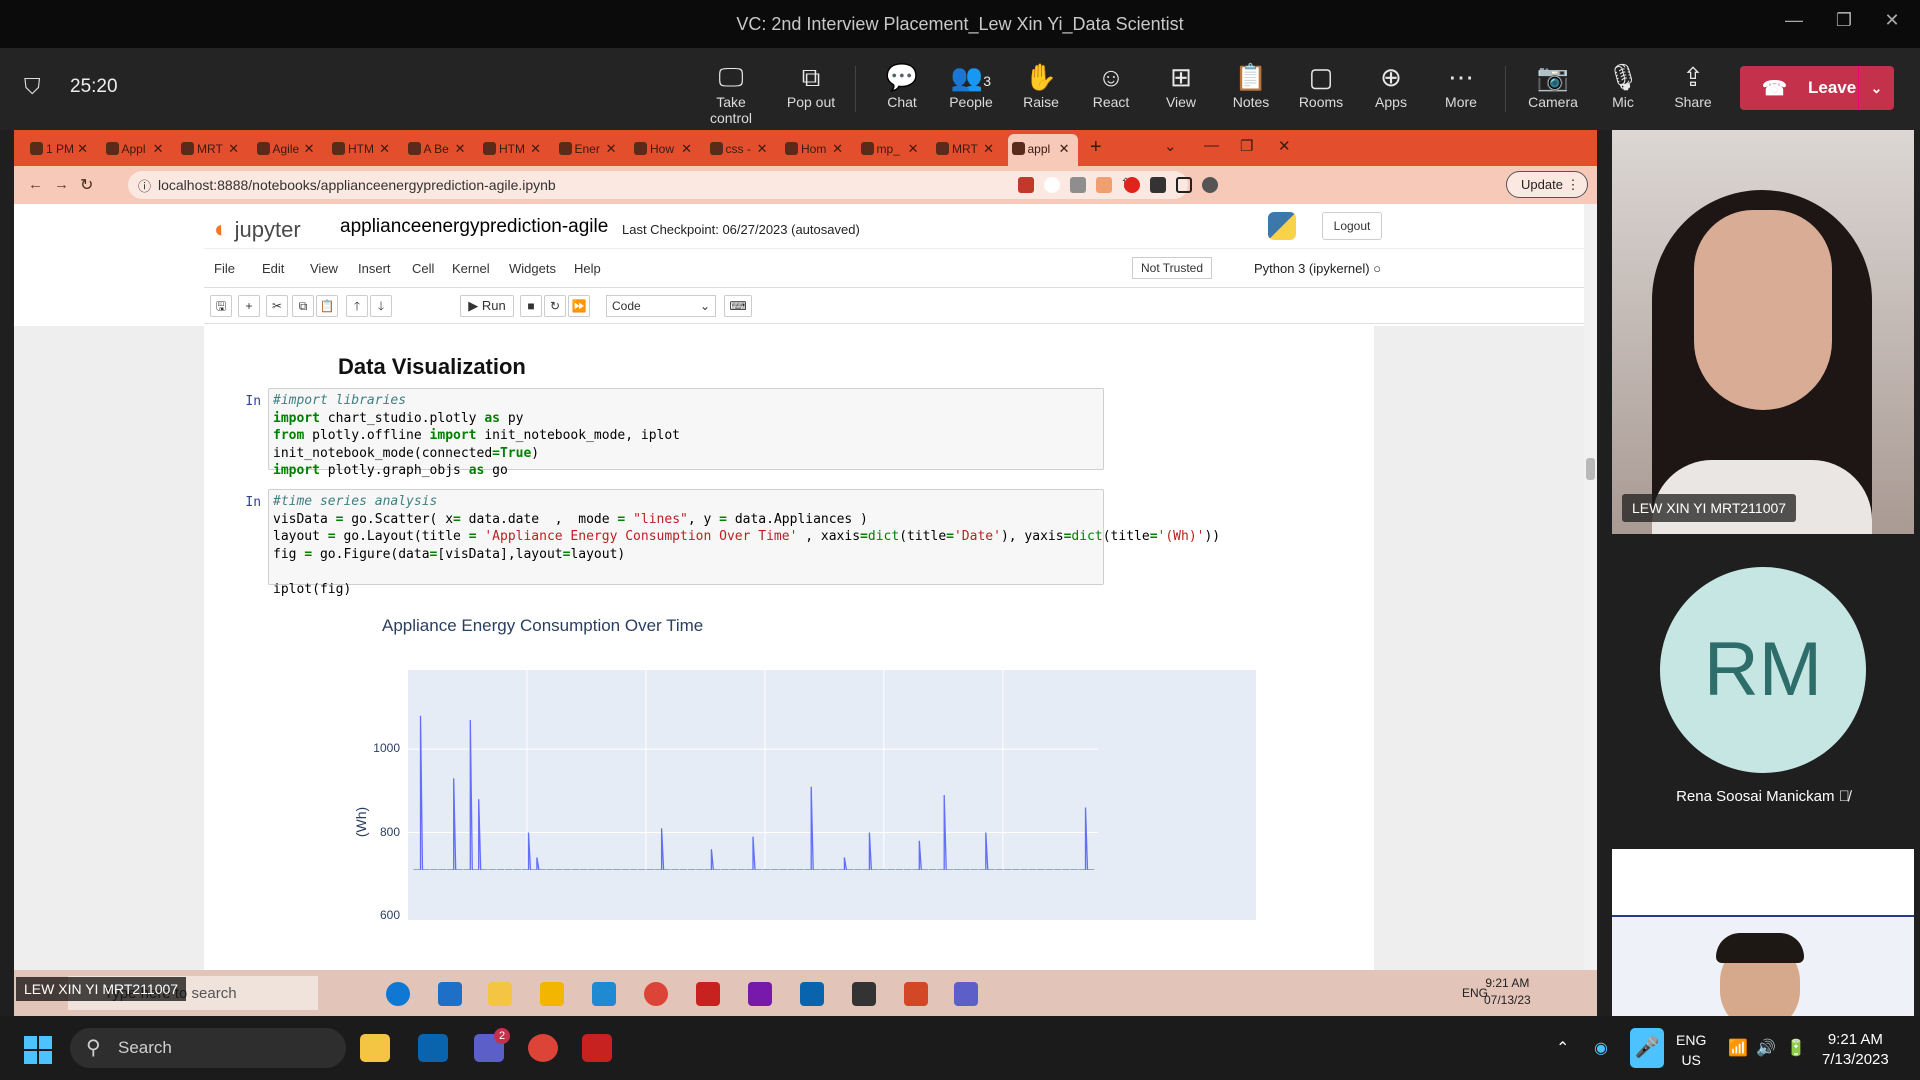 This screenshot has height=1080, width=1920. What do you see at coordinates (892, 150) in the screenshot?
I see `browser-tab: mp_ ✕` at bounding box center [892, 150].